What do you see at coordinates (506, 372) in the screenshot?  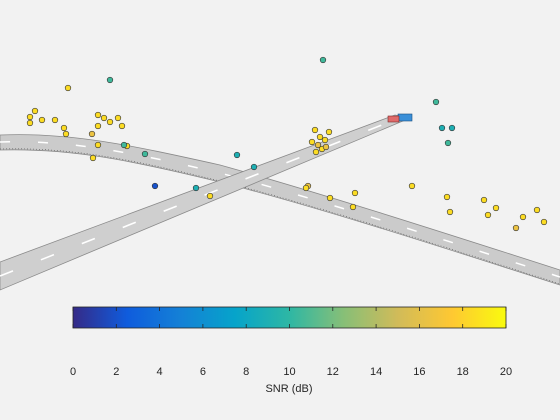 I see `colorbar-tick-label: 20` at bounding box center [506, 372].